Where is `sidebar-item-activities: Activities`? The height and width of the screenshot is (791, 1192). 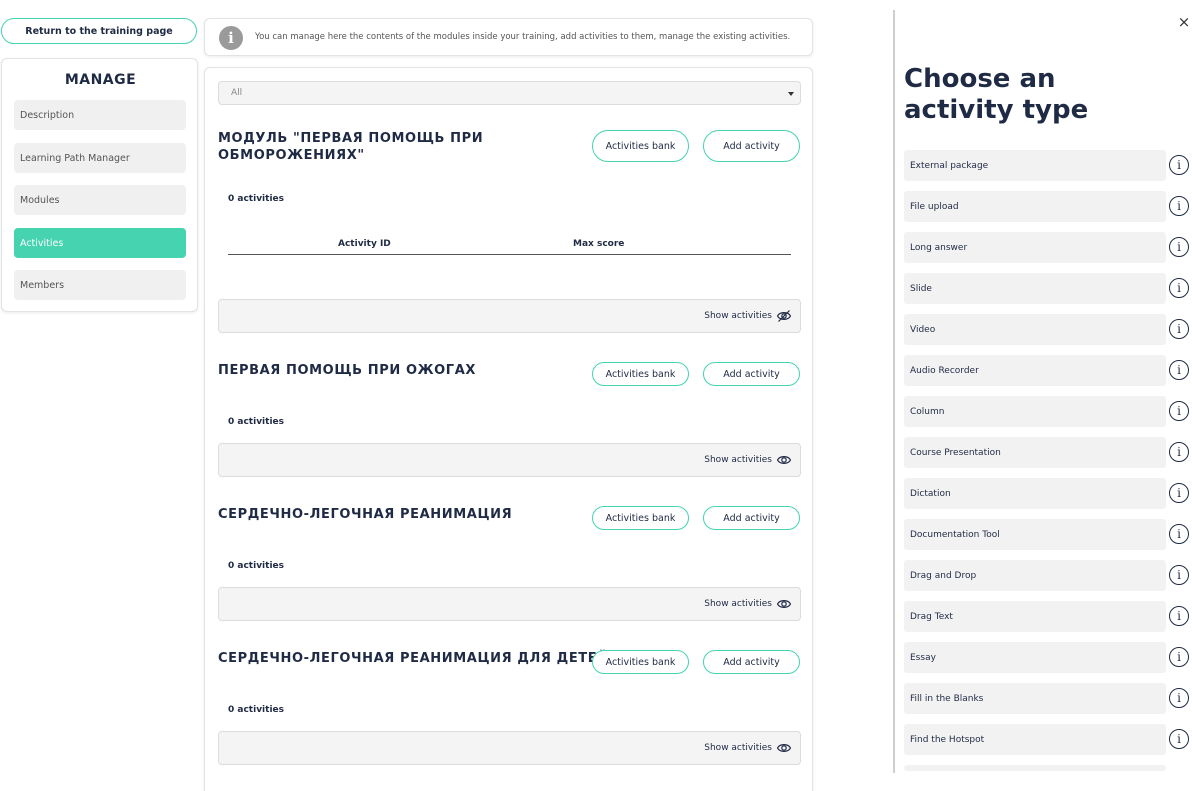 sidebar-item-activities: Activities is located at coordinates (100, 243).